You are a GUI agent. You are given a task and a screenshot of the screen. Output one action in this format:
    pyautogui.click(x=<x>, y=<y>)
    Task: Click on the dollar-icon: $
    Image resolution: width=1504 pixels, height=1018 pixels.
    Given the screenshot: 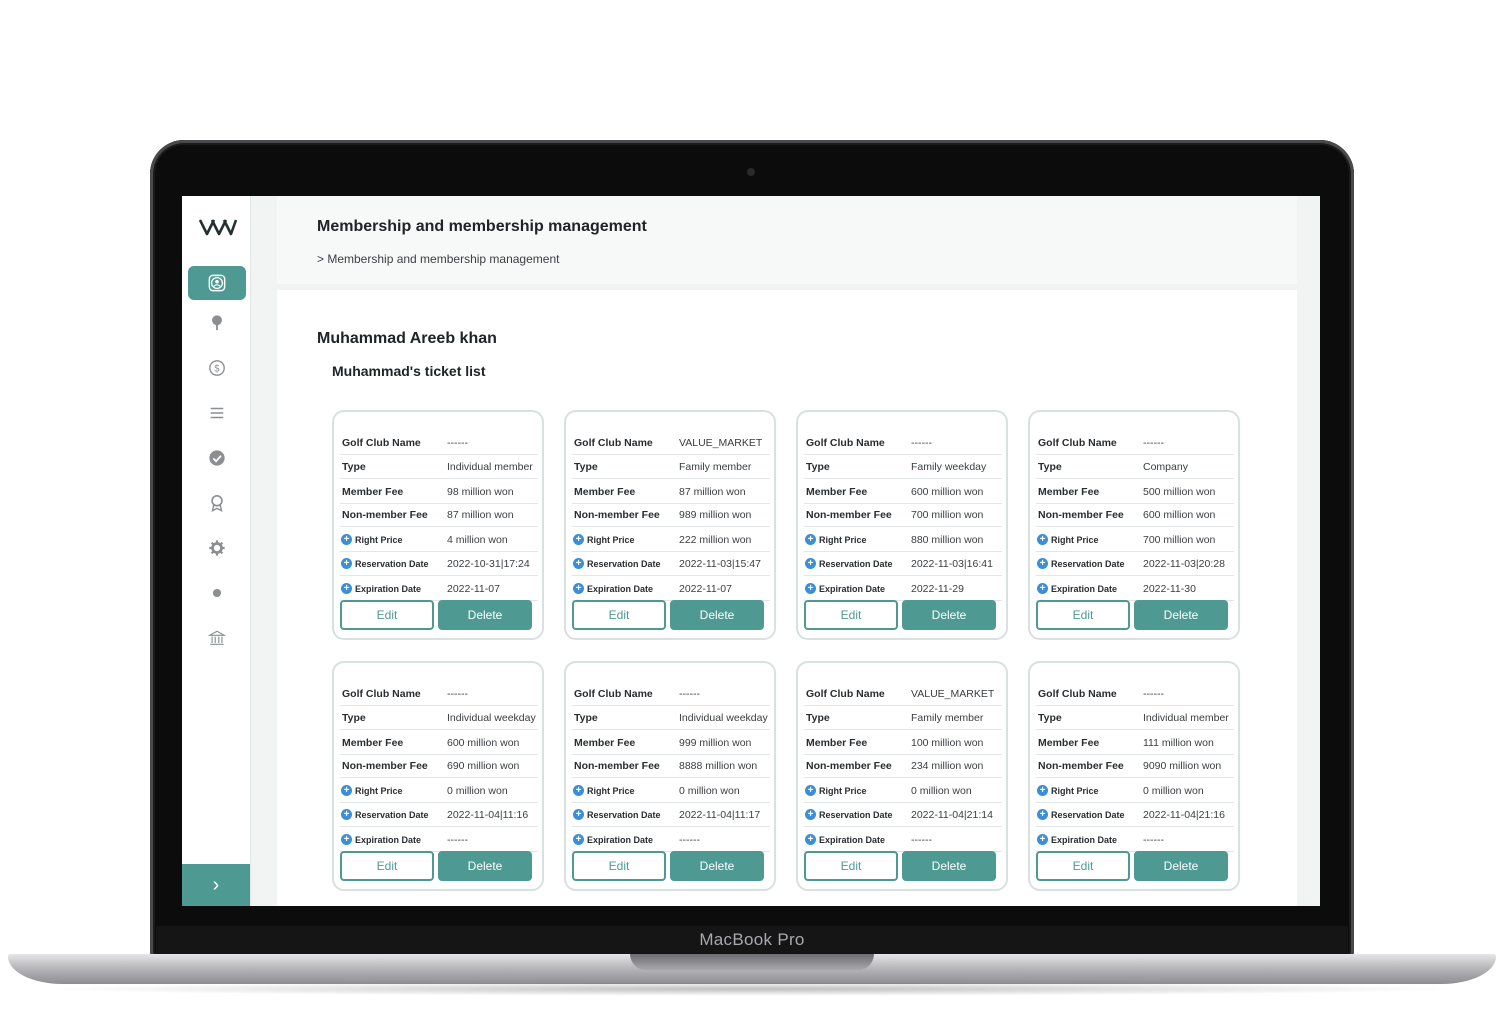 What is the action you would take?
    pyautogui.click(x=217, y=368)
    